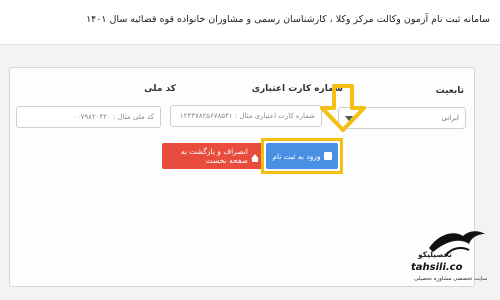 This screenshot has width=500, height=300. I want to click on watermark-url: tahsili.co, so click(437, 267).